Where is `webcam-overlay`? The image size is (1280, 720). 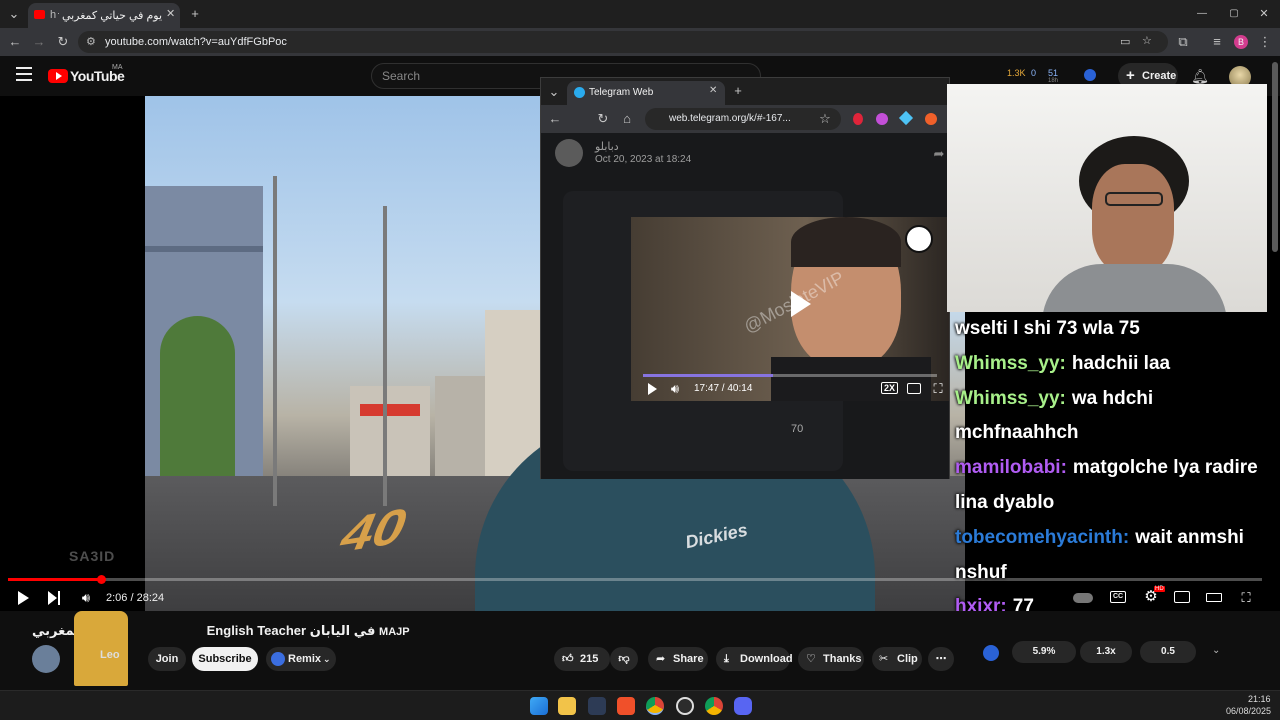 webcam-overlay is located at coordinates (1107, 198).